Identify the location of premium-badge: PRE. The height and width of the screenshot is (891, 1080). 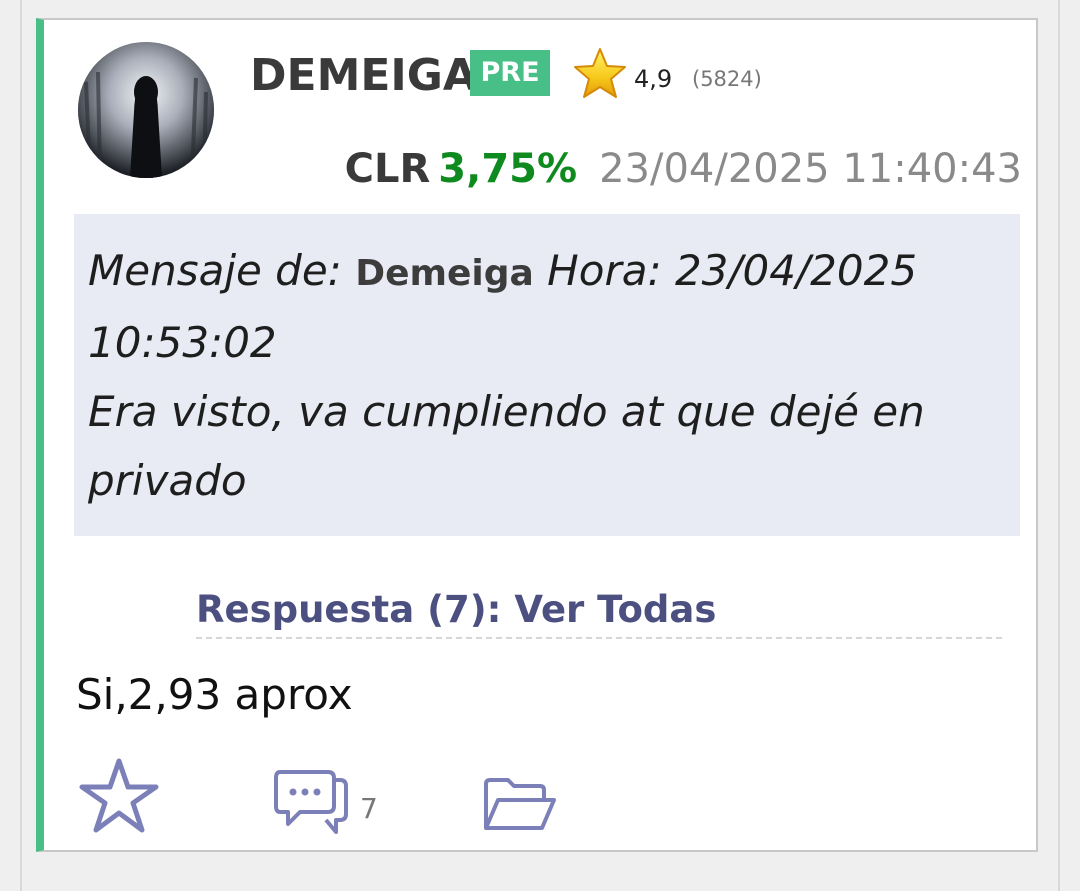
(510, 73).